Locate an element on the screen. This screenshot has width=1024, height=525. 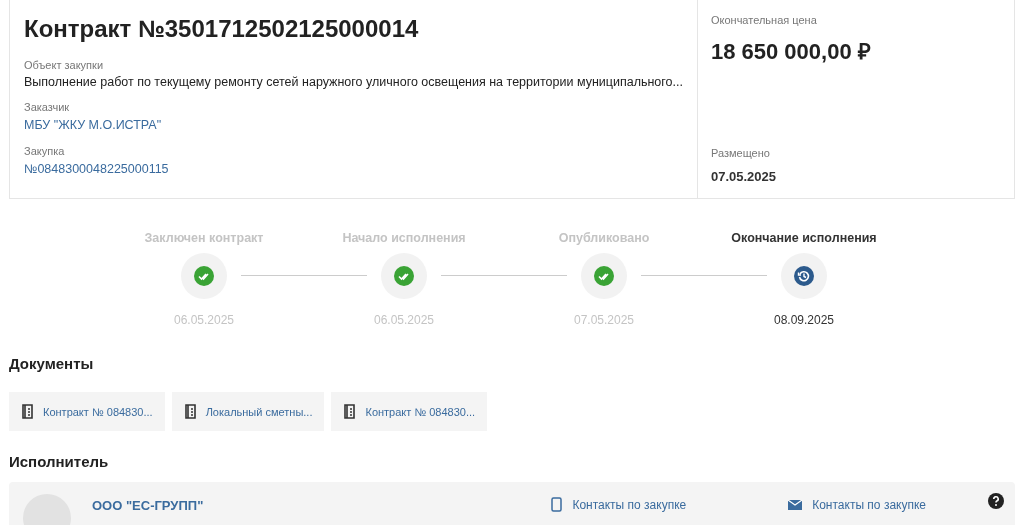
section-title: Исполнитель is located at coordinates (59, 462).